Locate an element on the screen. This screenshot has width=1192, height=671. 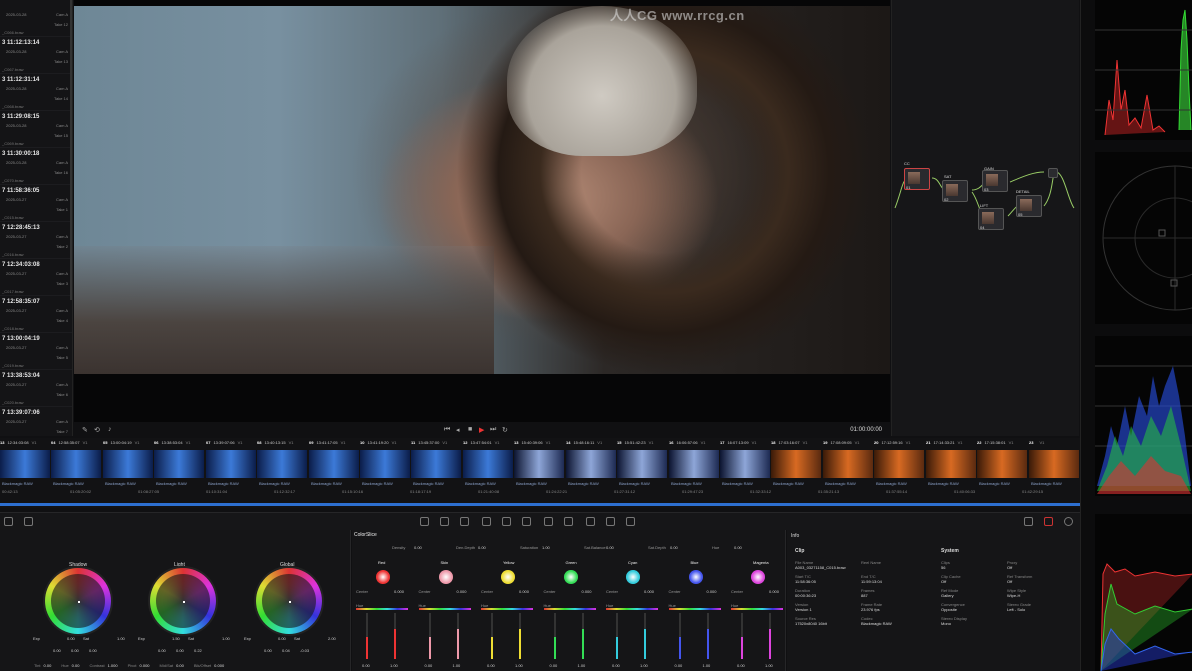
key-icon is located at coordinates (568, 521).